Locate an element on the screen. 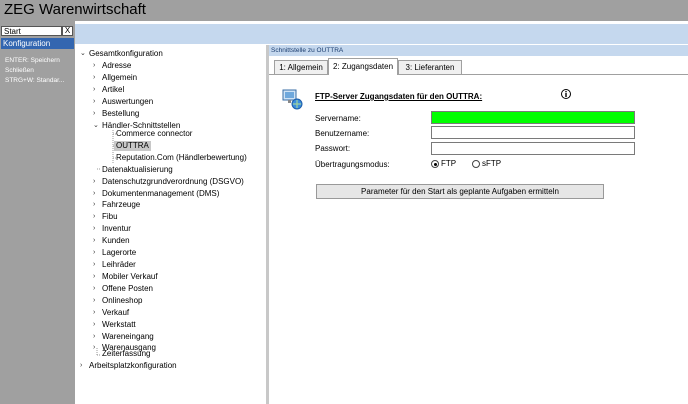  tree-item-zeiterfassung: Zeiterfassung is located at coordinates (126, 354).